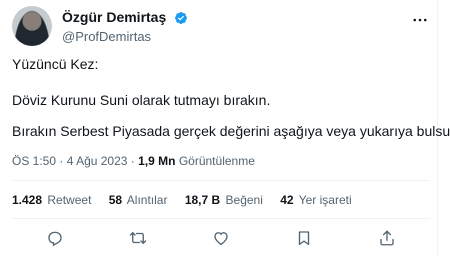 The width and height of the screenshot is (450, 256). Describe the element at coordinates (221, 26) in the screenshot. I see `tweet-header: Özgür Demirtaş @ProfDemirtas` at that location.